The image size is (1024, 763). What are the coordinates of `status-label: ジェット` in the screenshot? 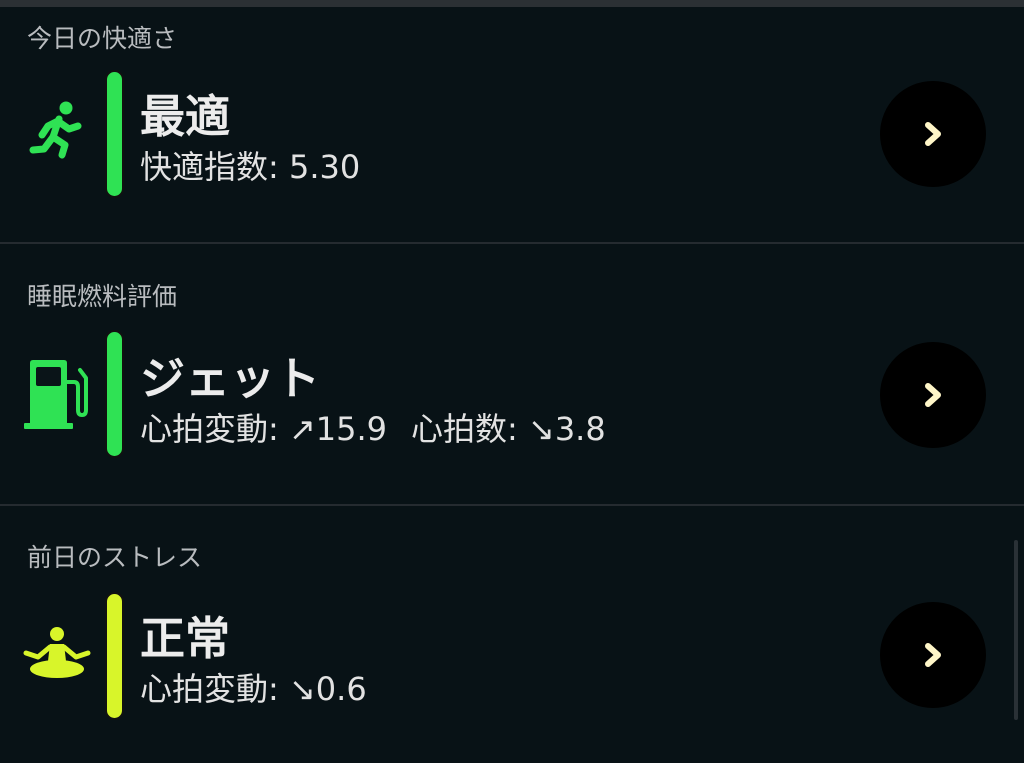 It's located at (230, 378).